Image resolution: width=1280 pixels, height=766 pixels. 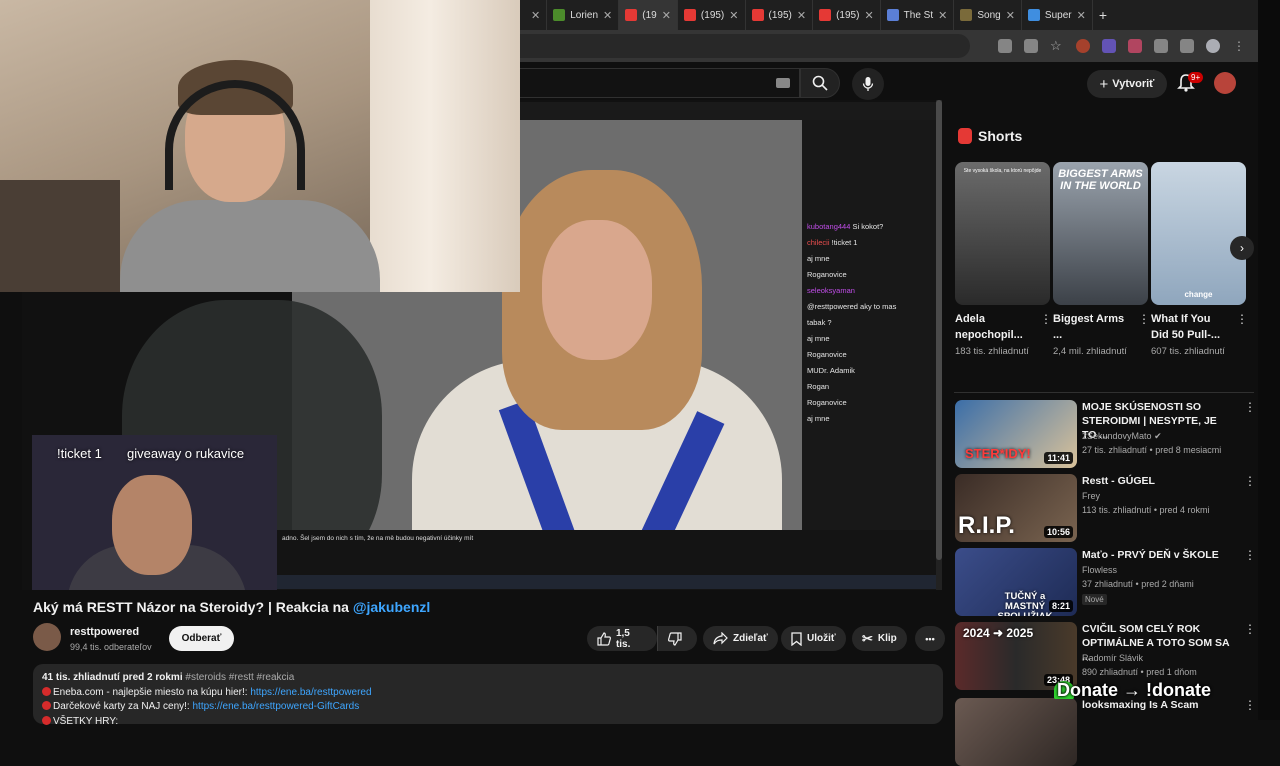 I want to click on share-button: Zdieľať, so click(x=740, y=638).